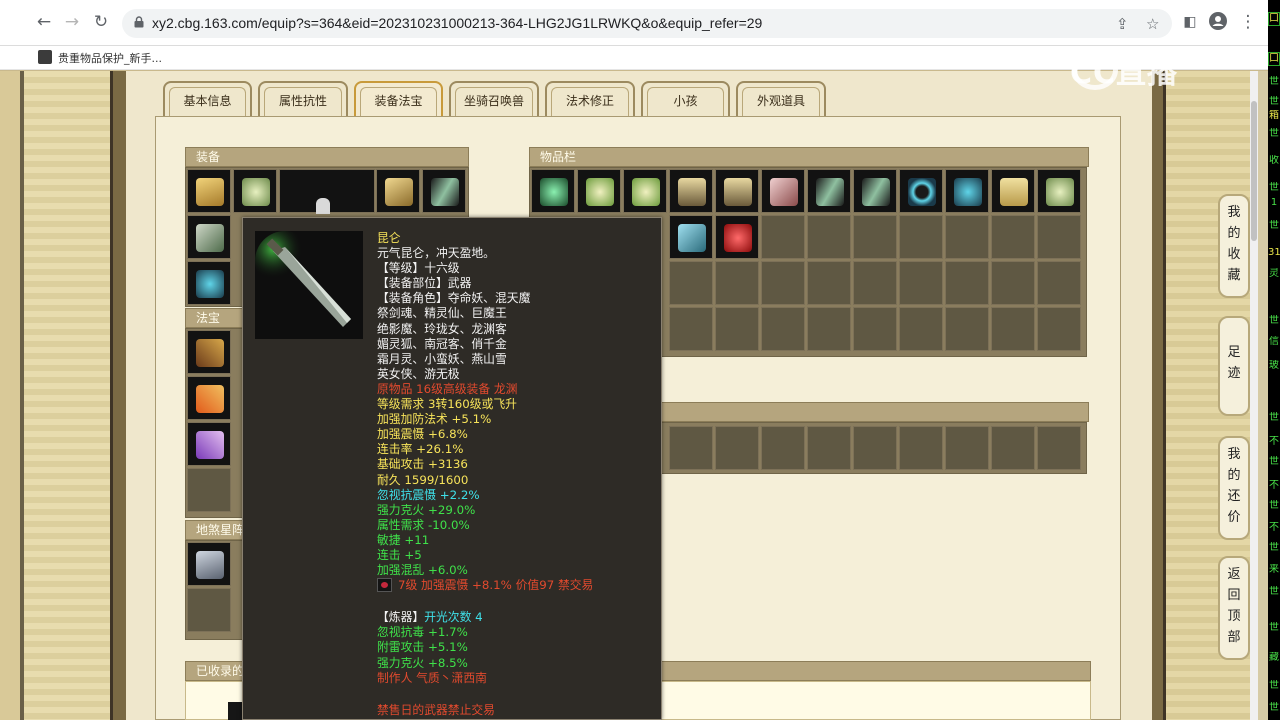  I want to click on back-to-top-button: 返 回 顶 部, so click(1234, 608).